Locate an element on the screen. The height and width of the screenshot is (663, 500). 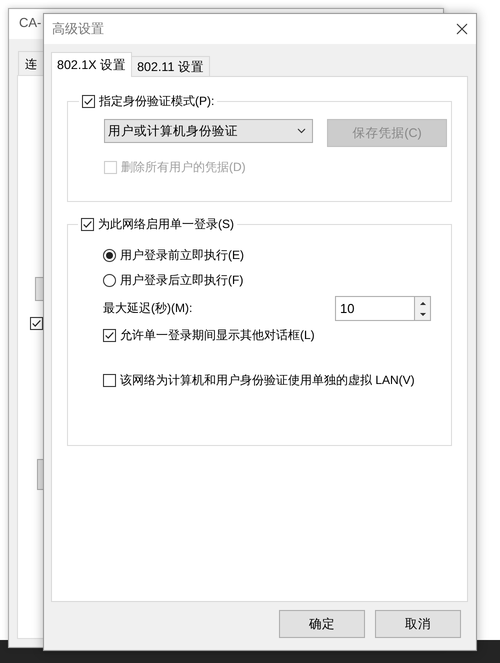
close-icon is located at coordinates (462, 29).